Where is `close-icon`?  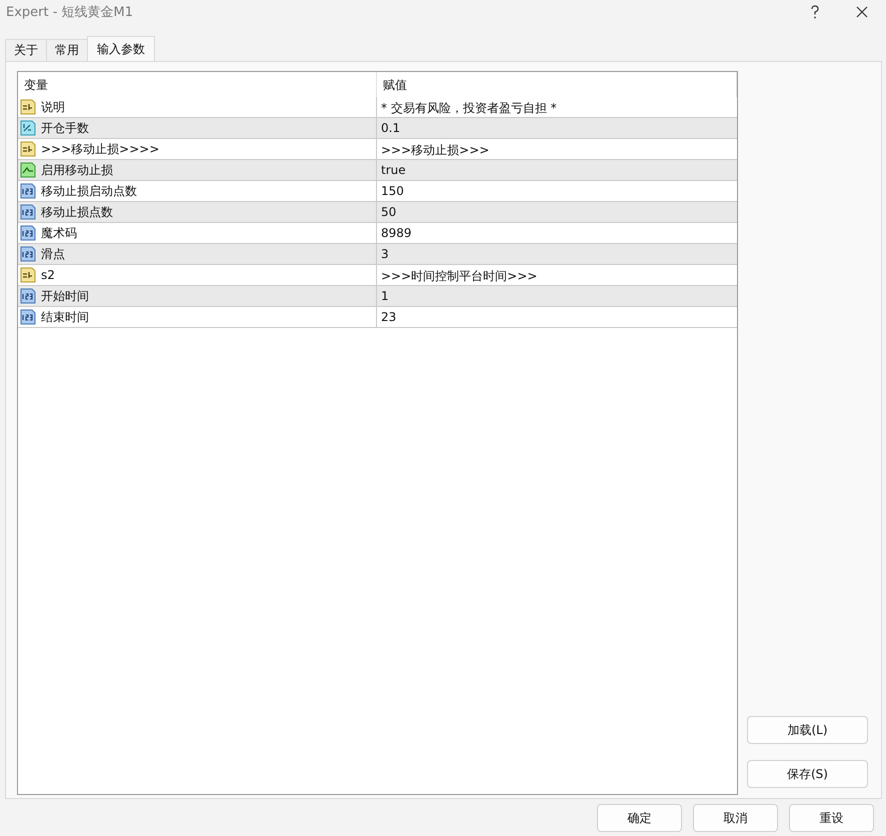 close-icon is located at coordinates (862, 12).